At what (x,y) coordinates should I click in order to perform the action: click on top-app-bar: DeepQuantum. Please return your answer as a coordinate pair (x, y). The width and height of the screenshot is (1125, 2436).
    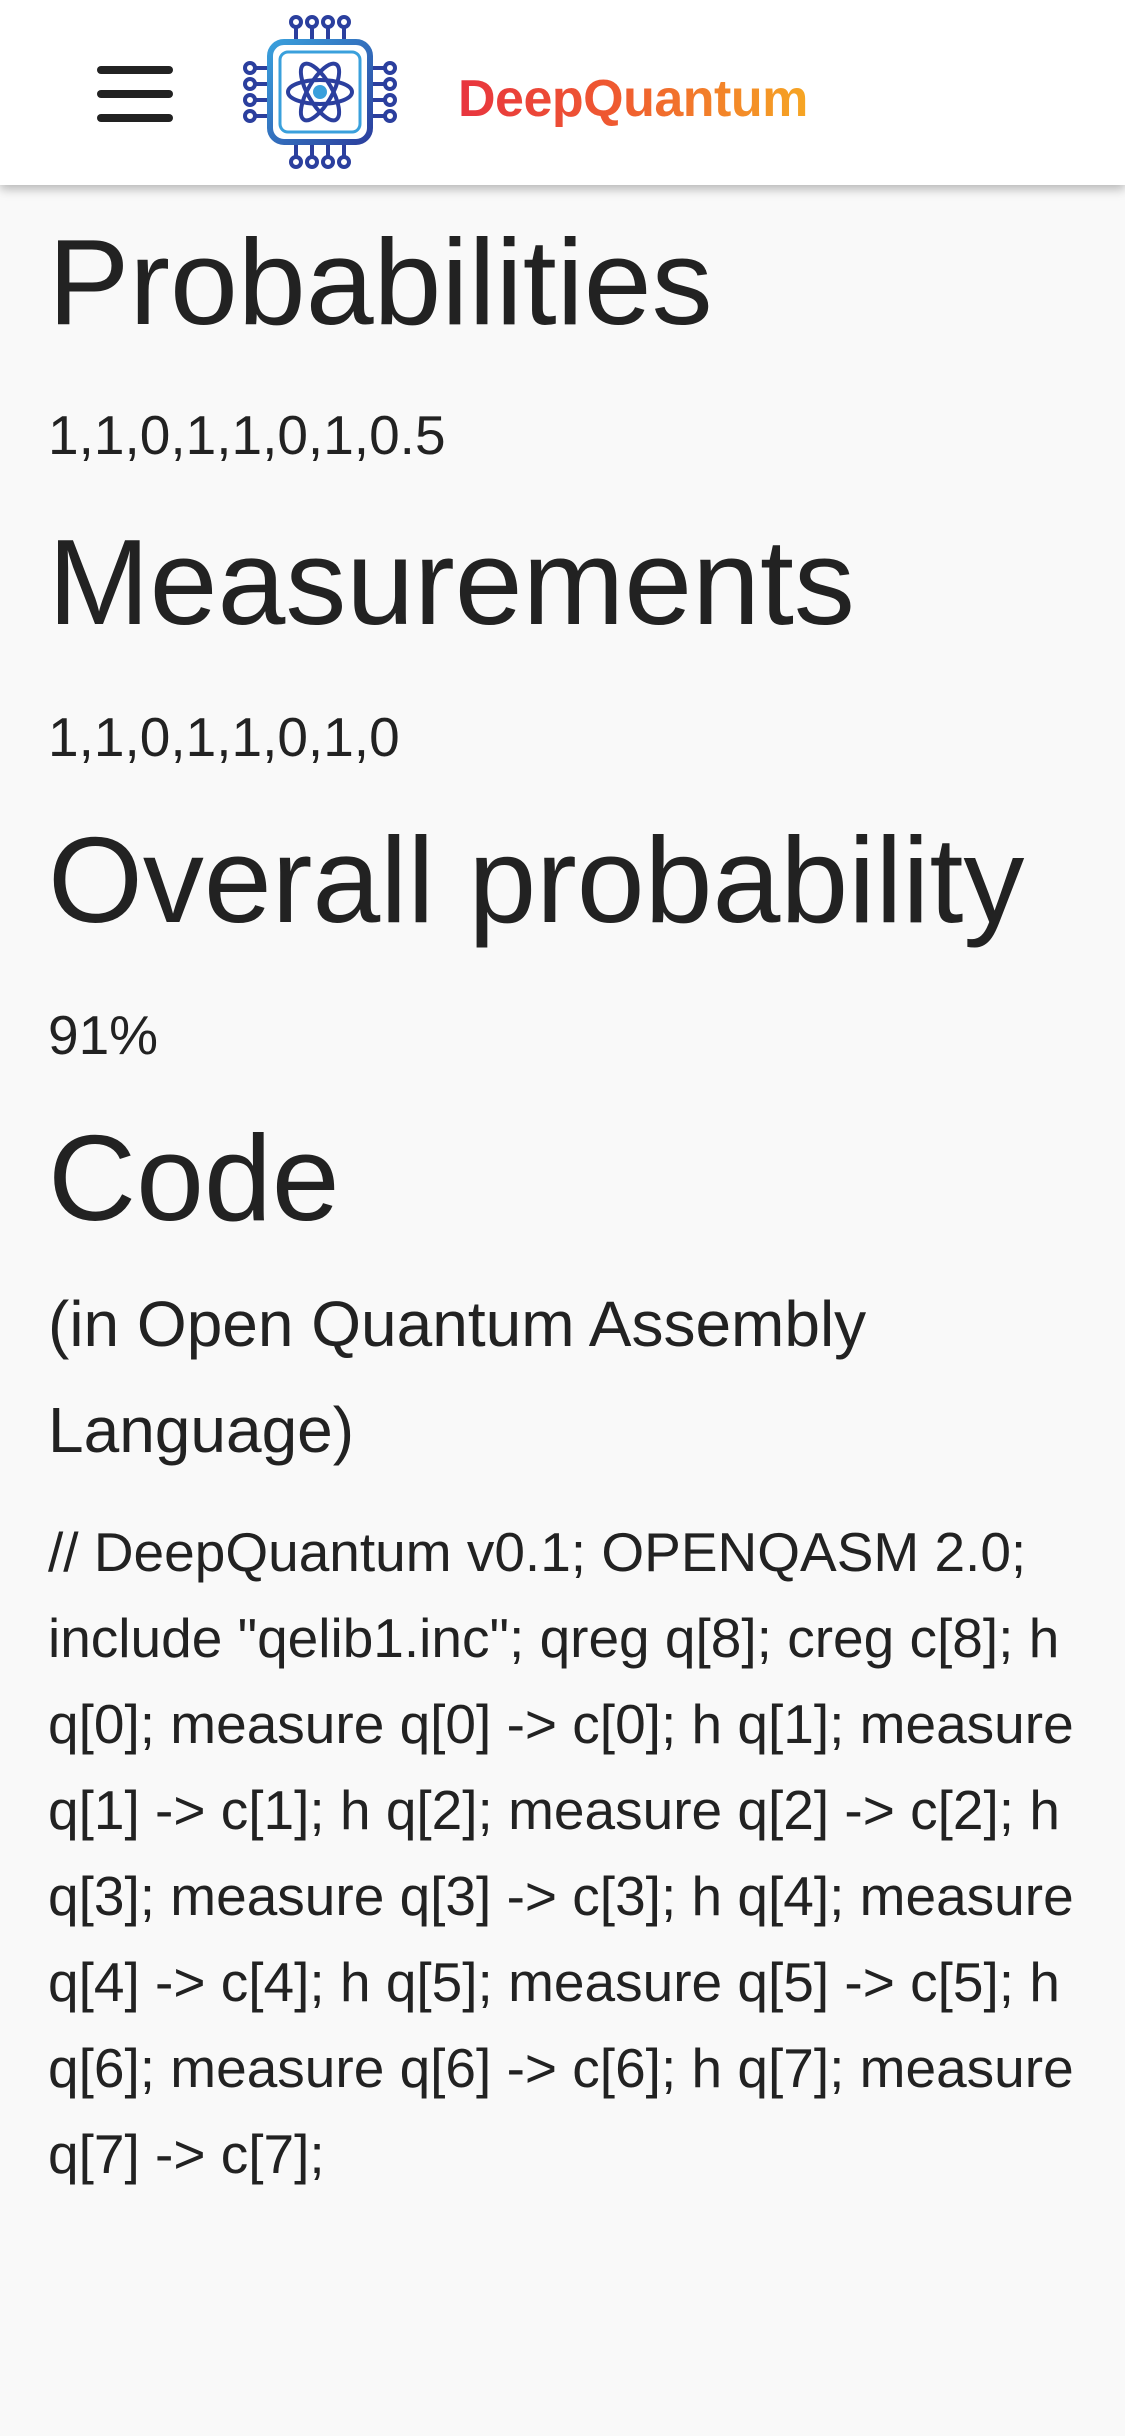
    Looking at the image, I should click on (562, 92).